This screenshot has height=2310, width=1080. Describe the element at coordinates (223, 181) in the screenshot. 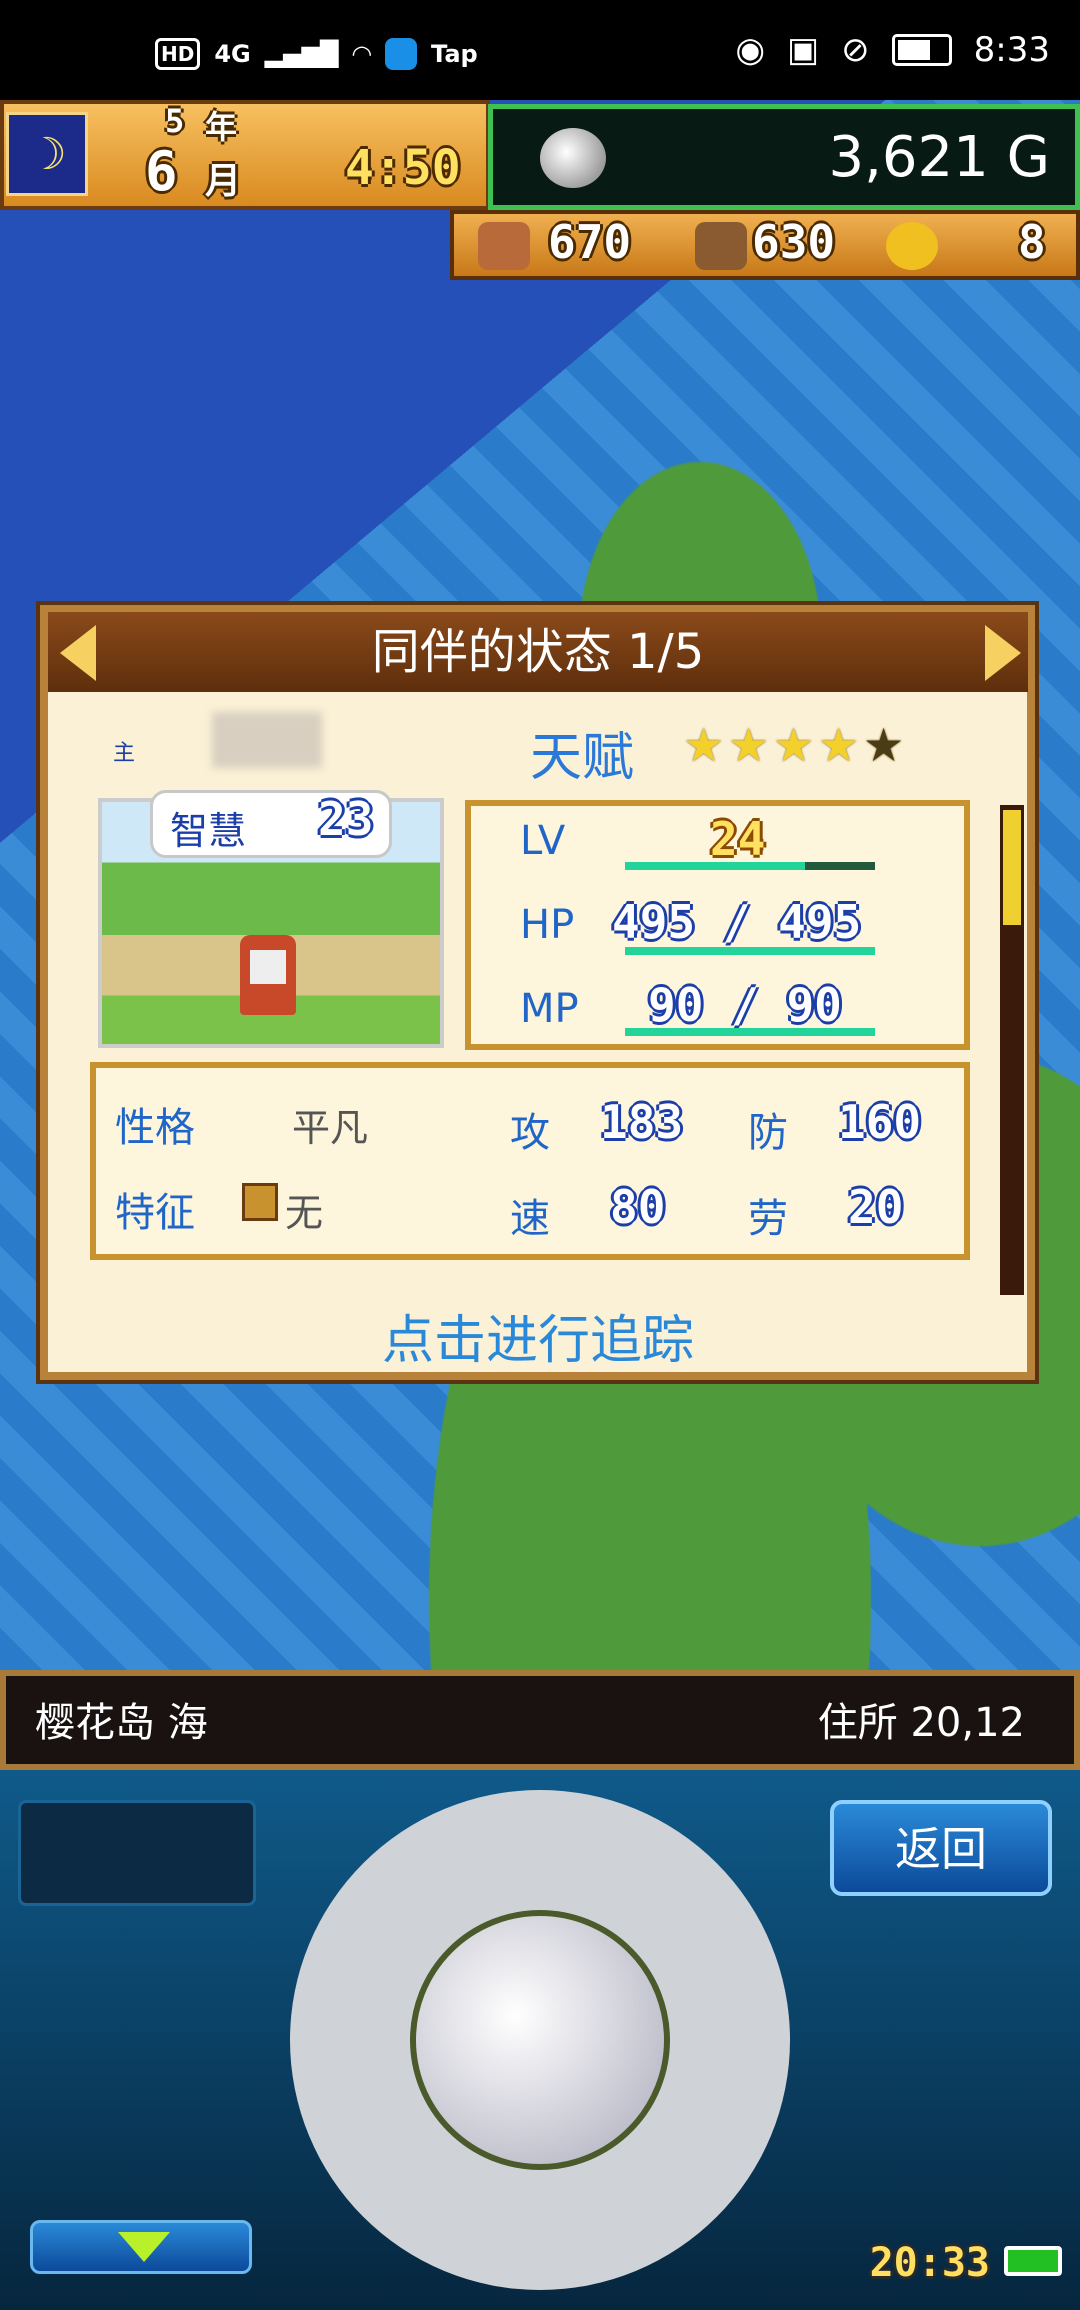

I see `month-label: 月` at that location.